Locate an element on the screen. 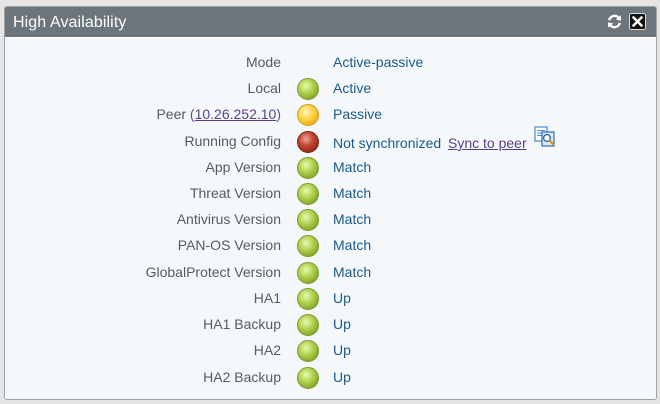 This screenshot has width=660, height=404. row-antivirus-version: Antivirus Version Match is located at coordinates (330, 220).